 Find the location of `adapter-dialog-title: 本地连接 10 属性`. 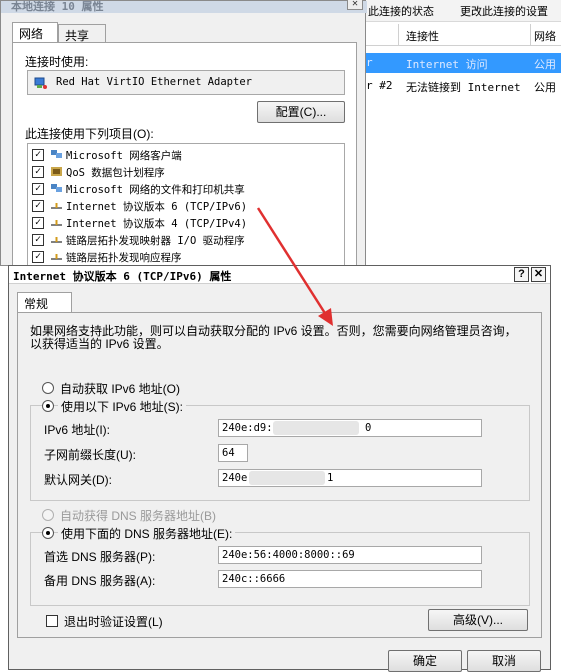

adapter-dialog-title: 本地连接 10 属性 is located at coordinates (57, 6).